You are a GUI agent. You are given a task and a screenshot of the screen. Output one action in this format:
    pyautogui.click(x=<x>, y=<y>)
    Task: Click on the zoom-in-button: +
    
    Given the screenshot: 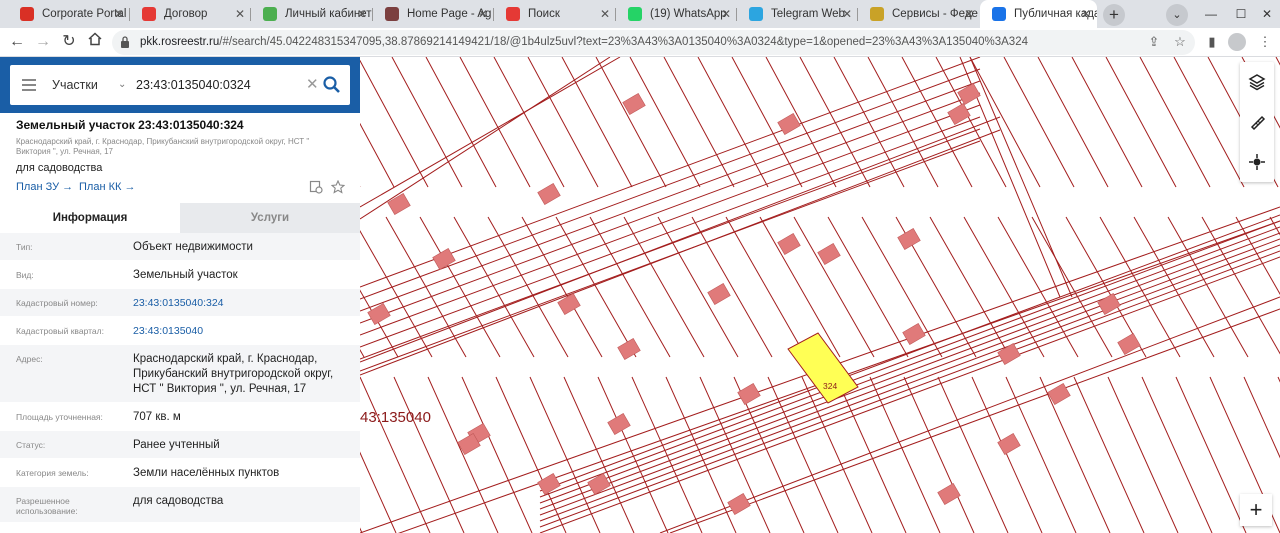 What is the action you would take?
    pyautogui.click(x=1256, y=510)
    